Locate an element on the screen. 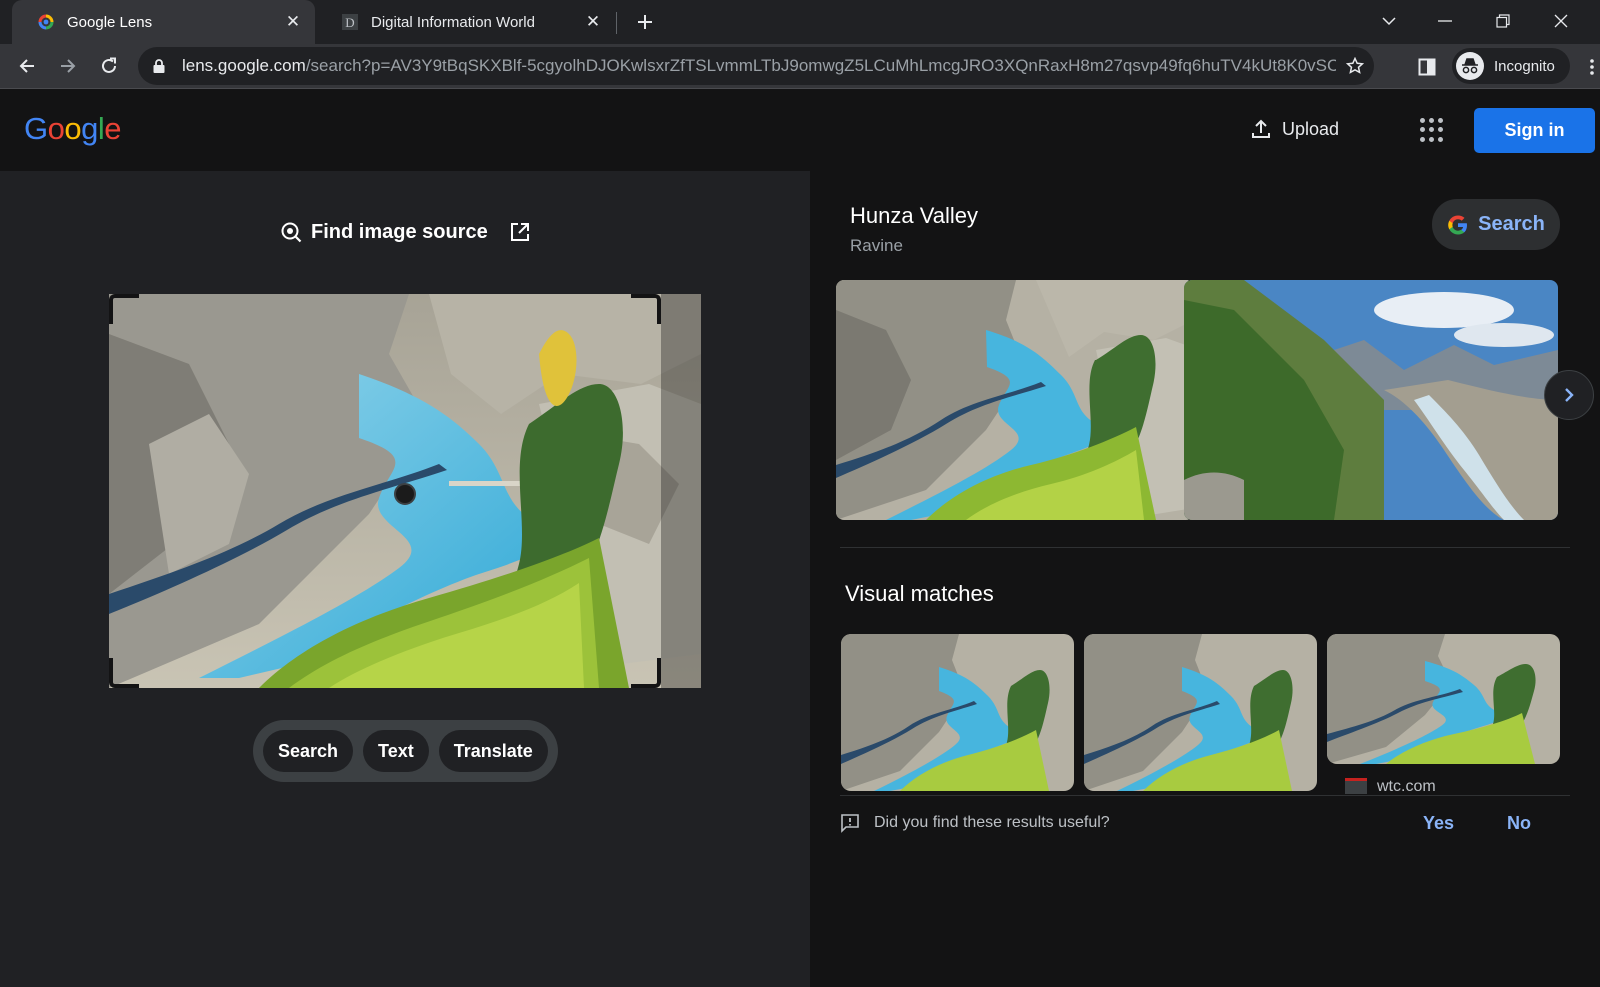 Image resolution: width=1600 pixels, height=987 pixels. visual-match-source-domain: wtc.com is located at coordinates (1406, 786).